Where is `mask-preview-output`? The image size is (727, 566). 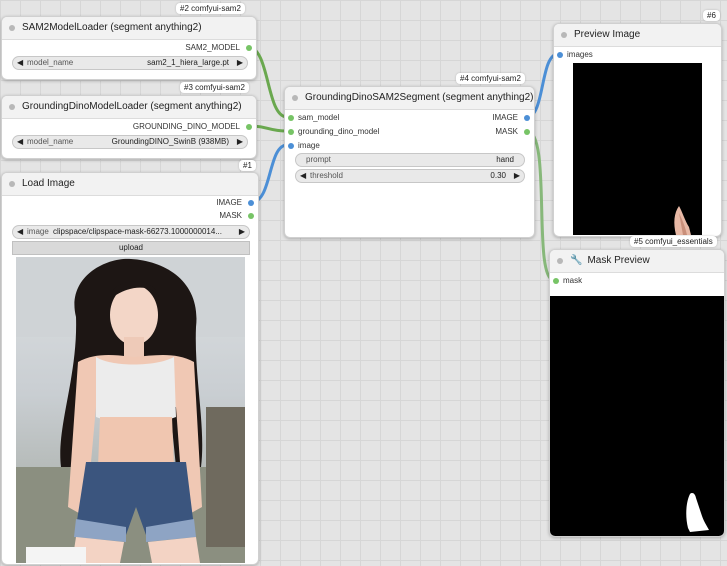 mask-preview-output is located at coordinates (637, 416).